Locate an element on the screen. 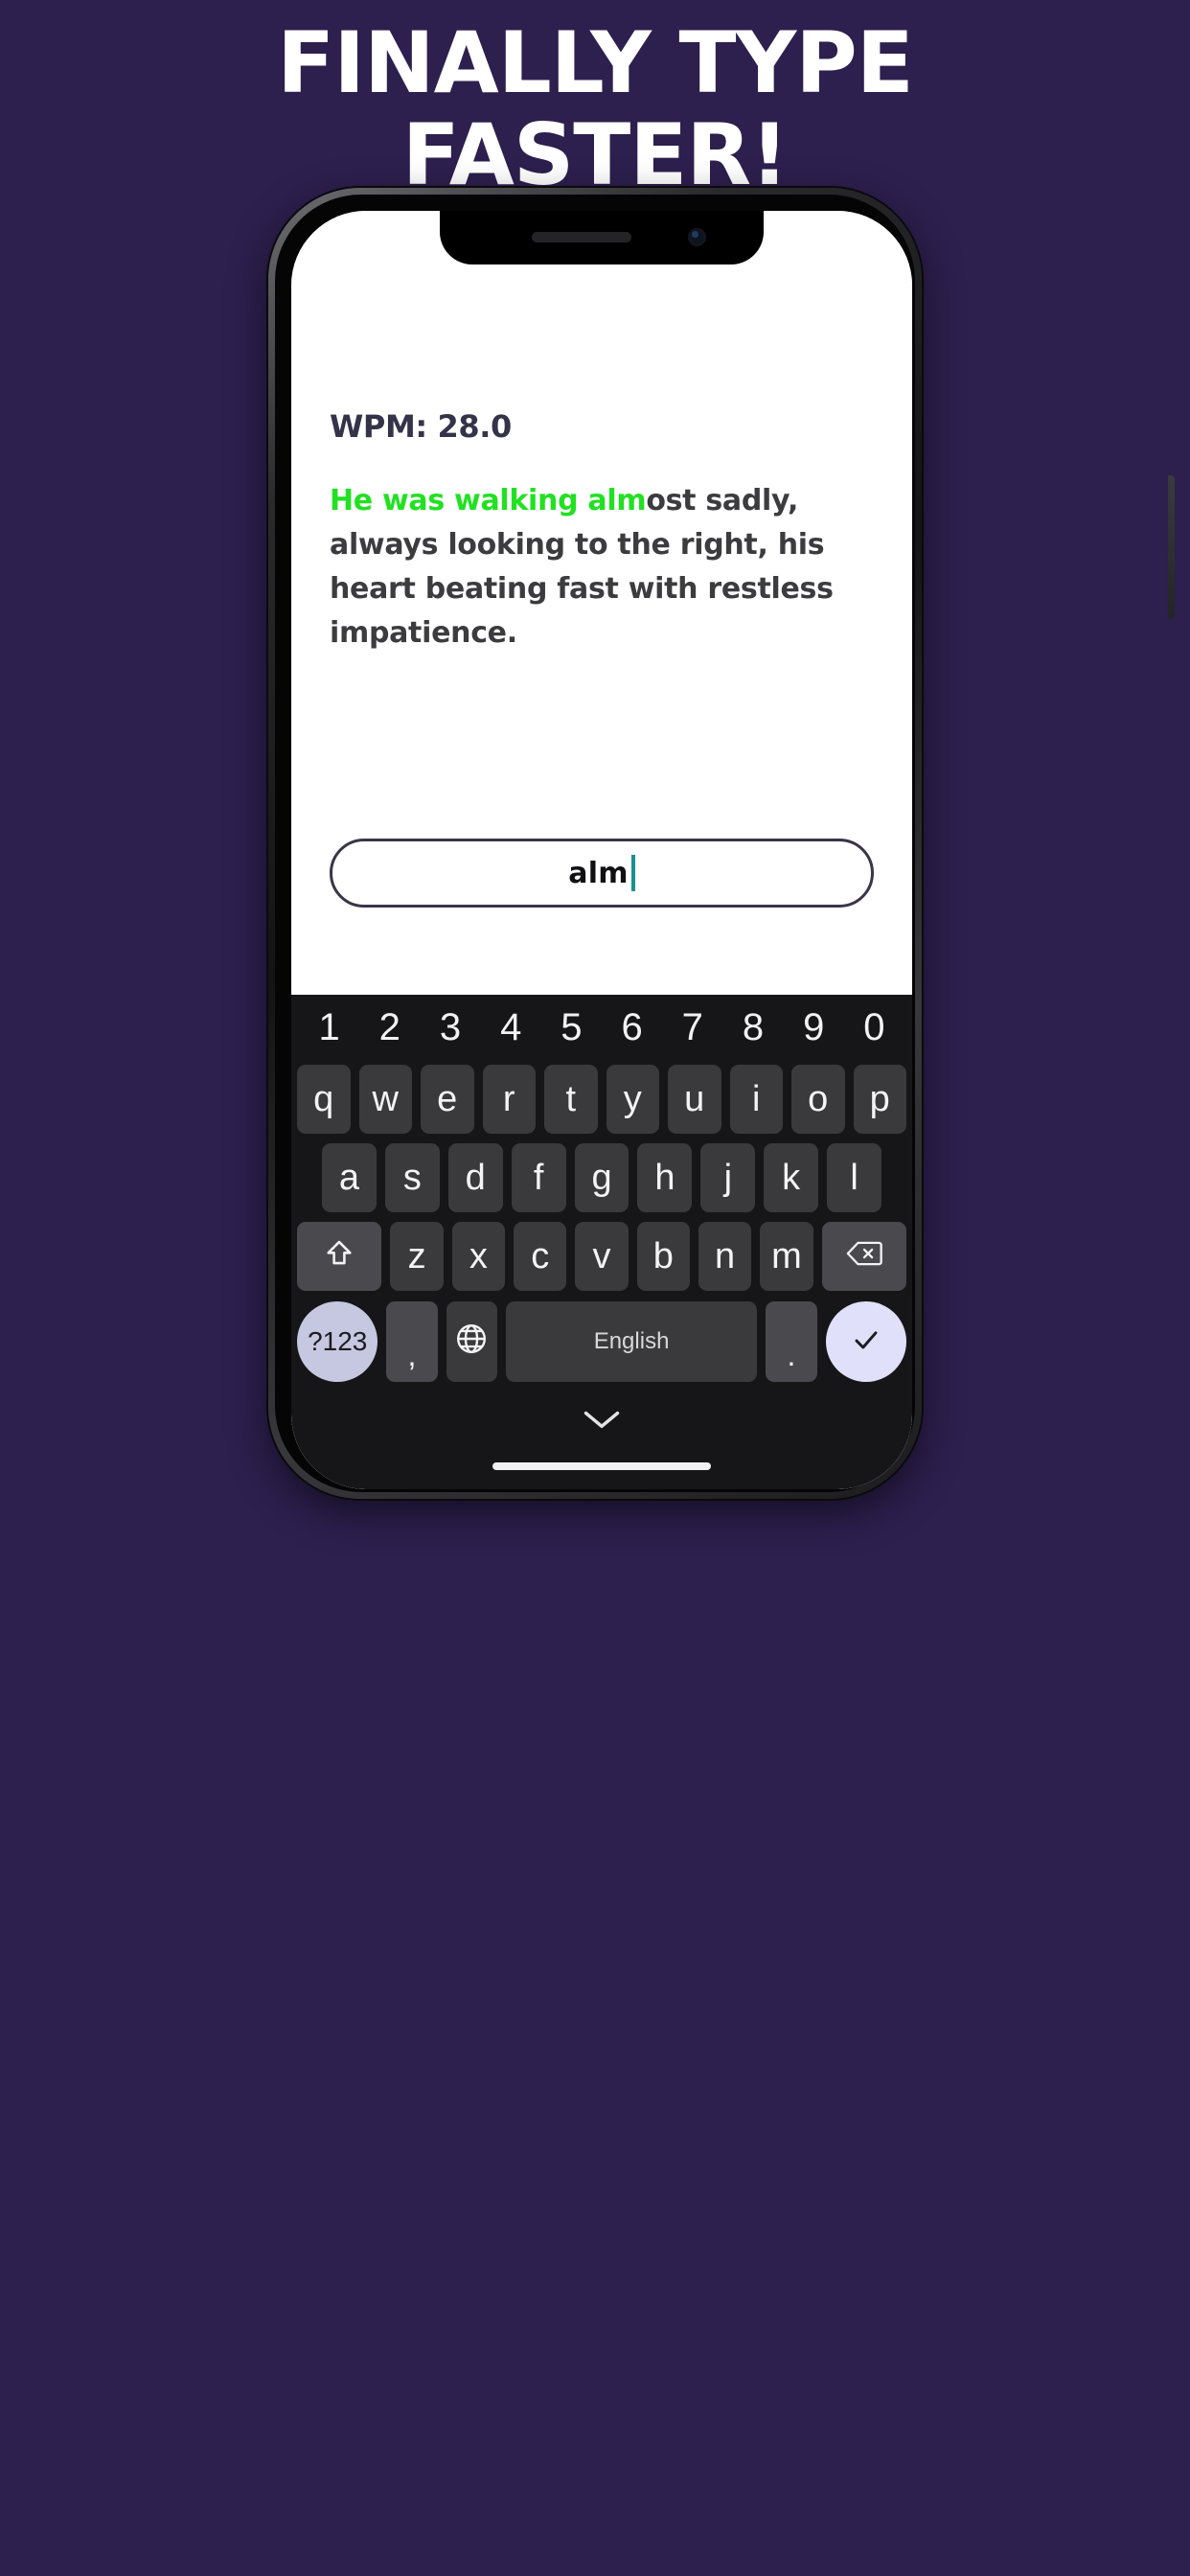 This screenshot has height=2576, width=1190. keyboard-bottom-row: ?123 , English . is located at coordinates (602, 1342).